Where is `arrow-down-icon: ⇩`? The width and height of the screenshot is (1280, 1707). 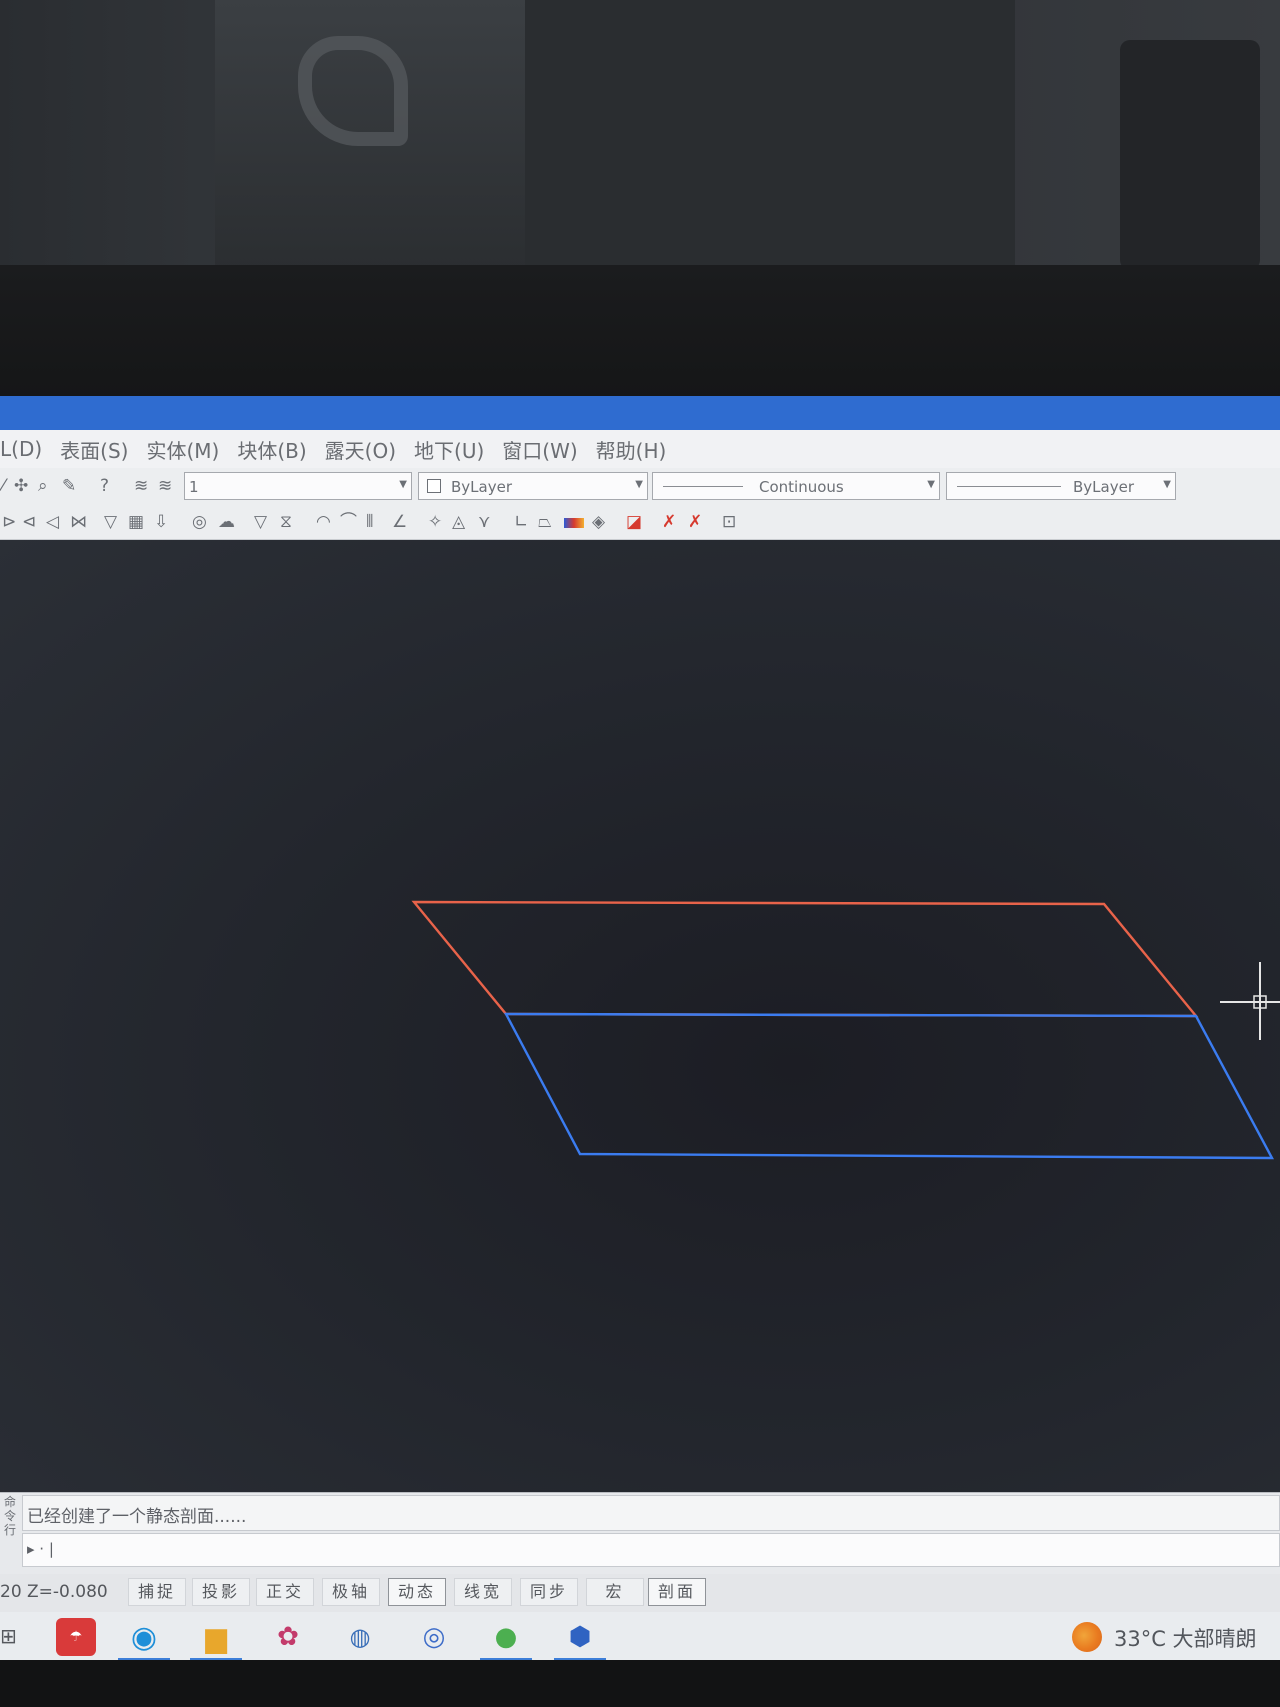
arrow-down-icon: ⇩ is located at coordinates (161, 522).